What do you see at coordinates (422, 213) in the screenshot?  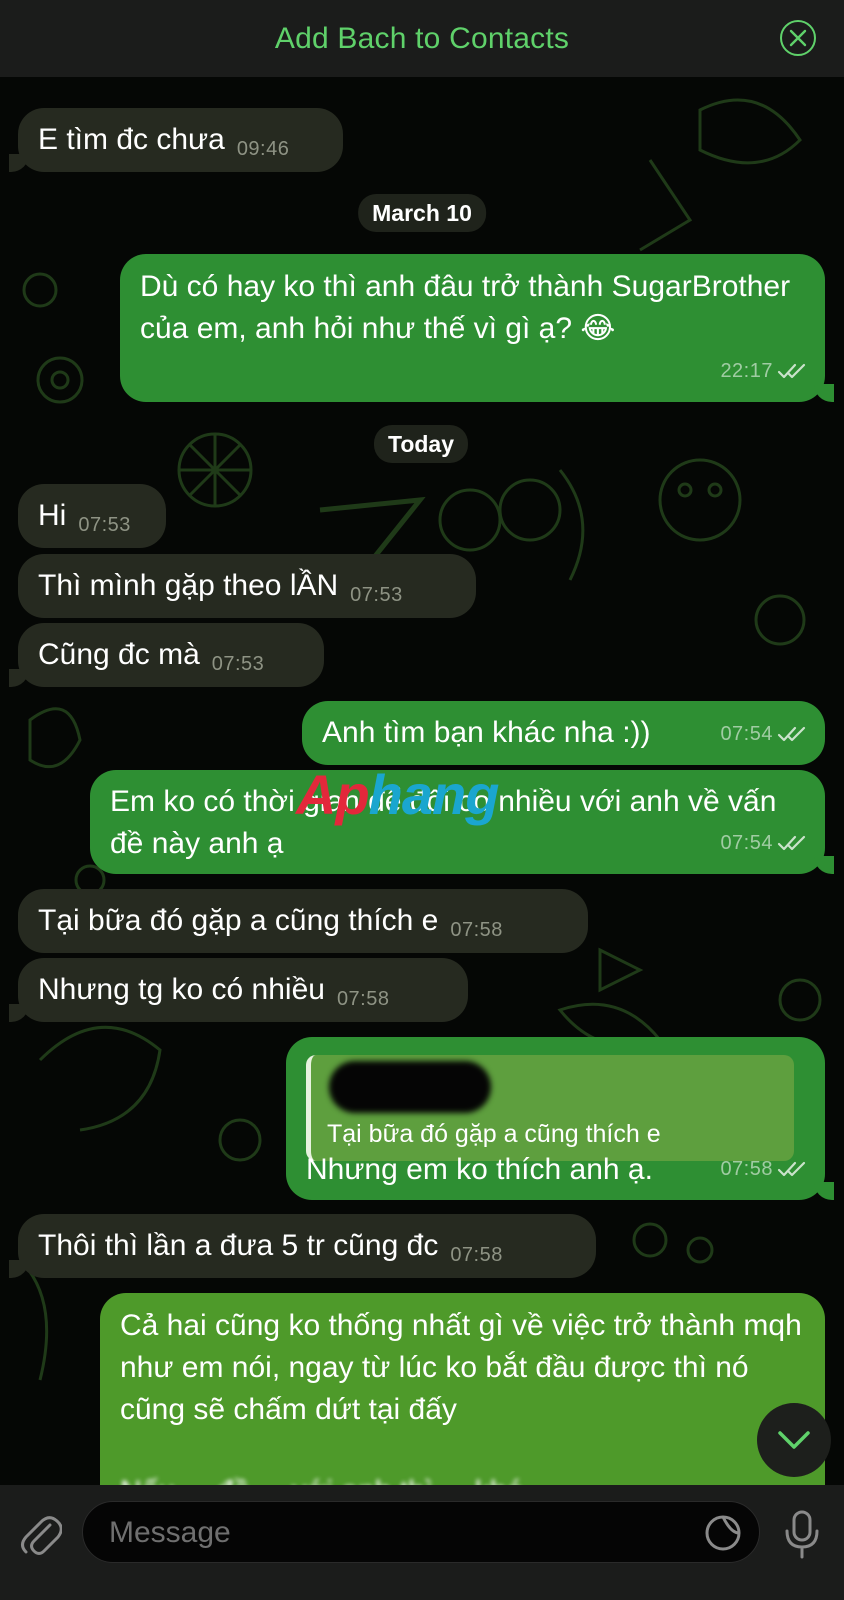 I see `date-separator: March 10` at bounding box center [422, 213].